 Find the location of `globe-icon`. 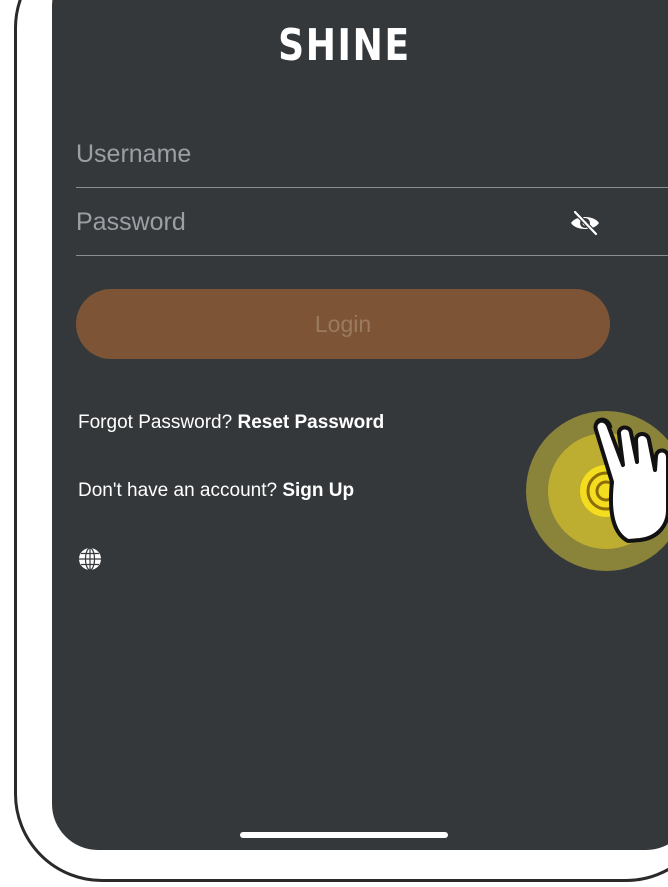

globe-icon is located at coordinates (90, 559).